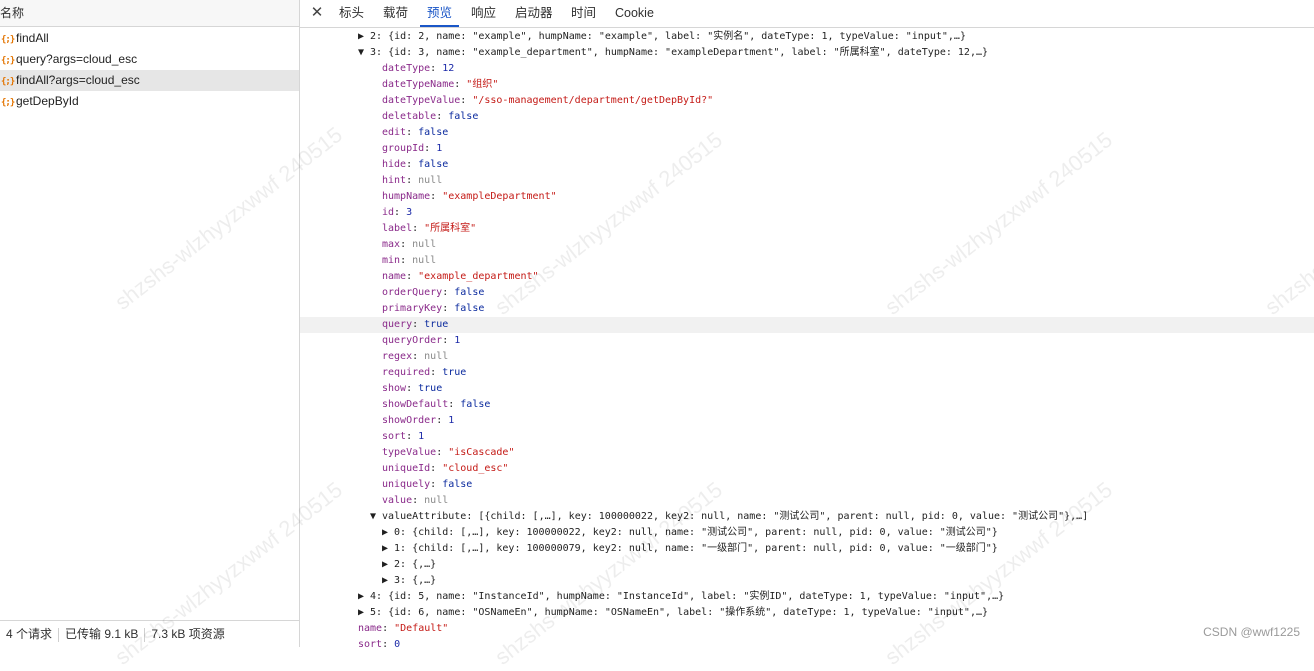 The height and width of the screenshot is (671, 1314). I want to click on prop-key: edit, so click(394, 132).